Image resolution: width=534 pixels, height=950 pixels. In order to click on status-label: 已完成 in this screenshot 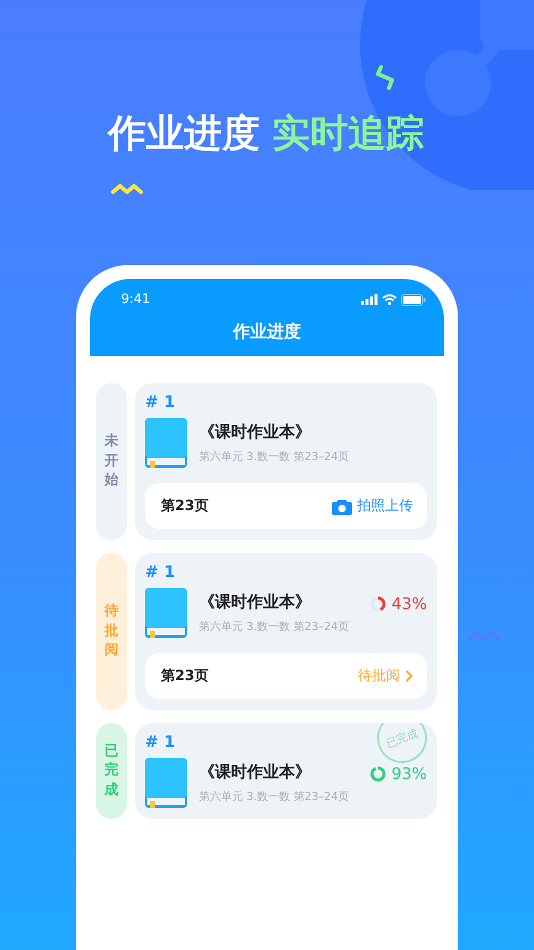, I will do `click(111, 771)`.